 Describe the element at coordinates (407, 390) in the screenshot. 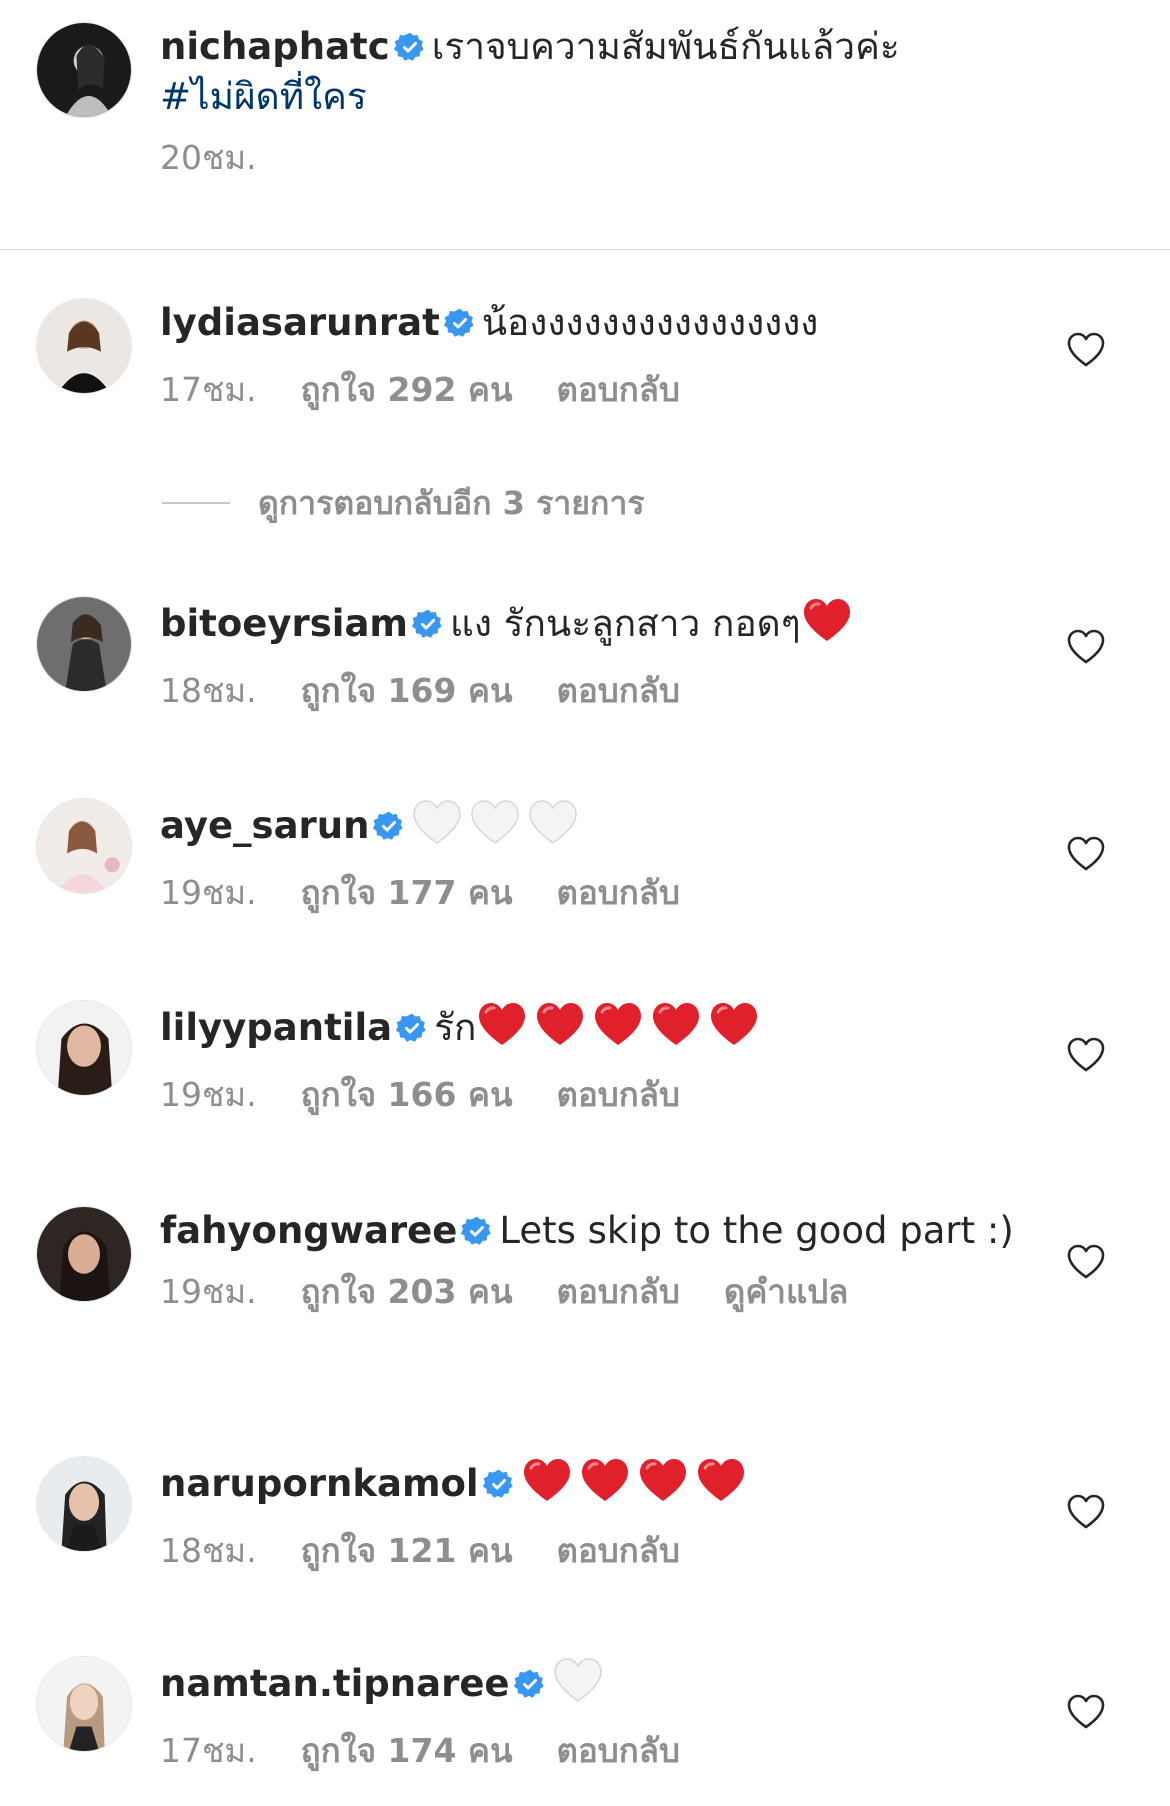

I see `likes-count: ถูกใจ 292 คน` at that location.